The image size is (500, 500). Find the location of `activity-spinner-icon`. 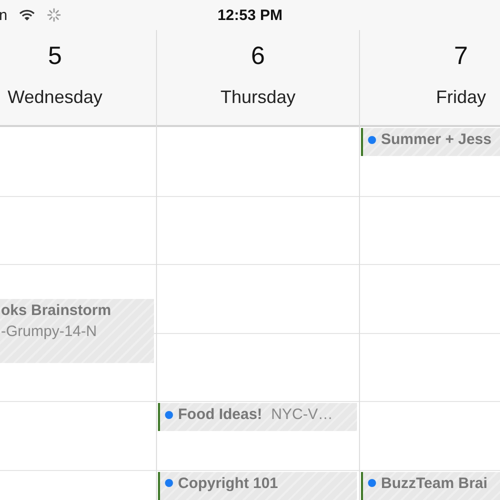

activity-spinner-icon is located at coordinates (54, 15).